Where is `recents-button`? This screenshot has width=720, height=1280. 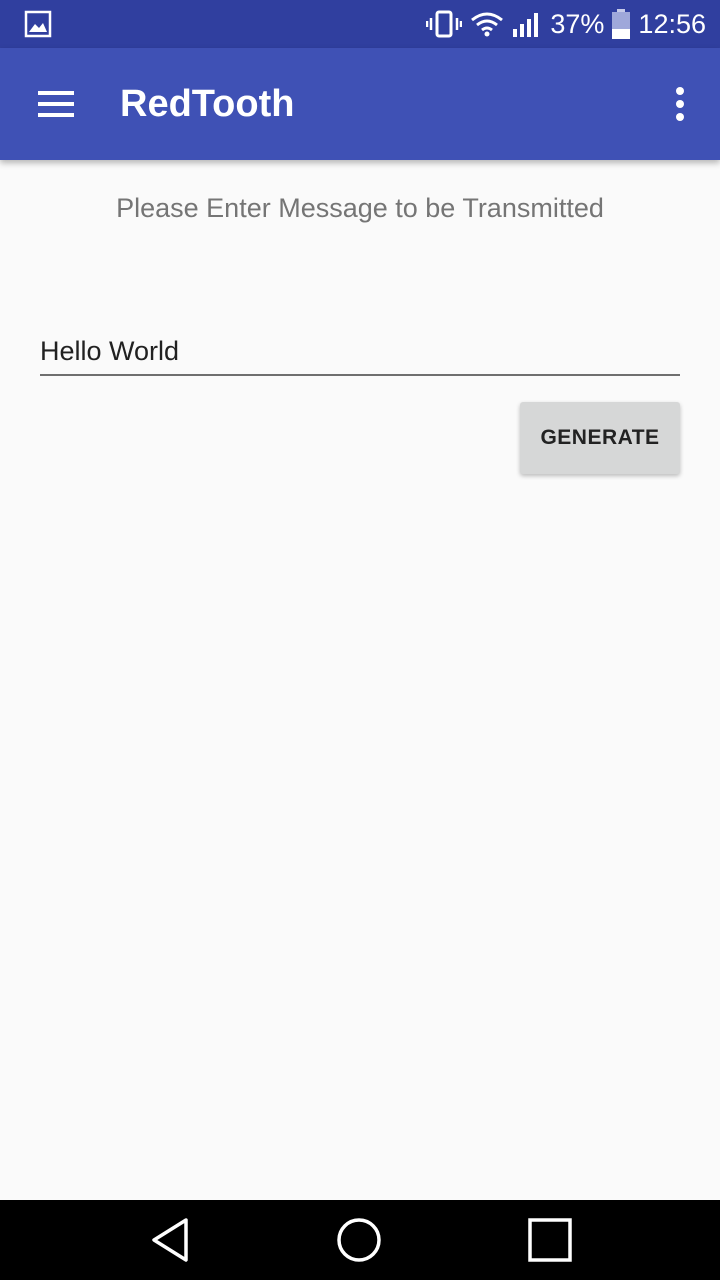 recents-button is located at coordinates (550, 1240).